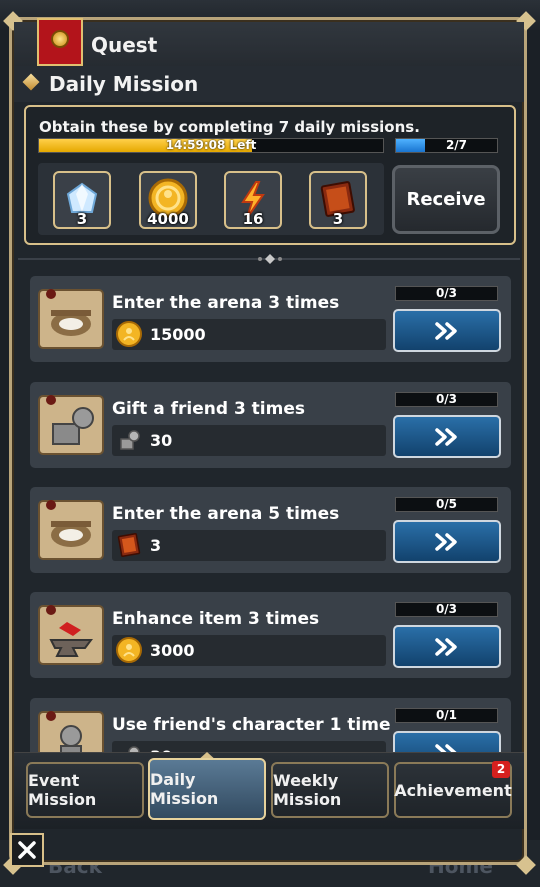 This screenshot has height=887, width=540. I want to click on mission-progress: 0/1, so click(446, 715).